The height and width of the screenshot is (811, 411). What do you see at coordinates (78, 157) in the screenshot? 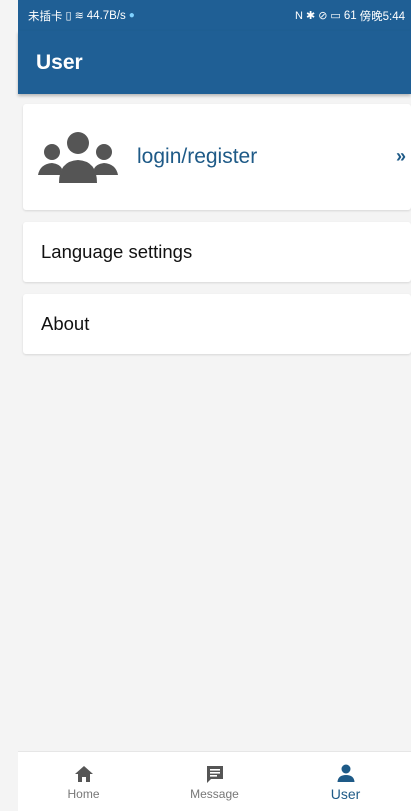
I see `people-icon` at bounding box center [78, 157].